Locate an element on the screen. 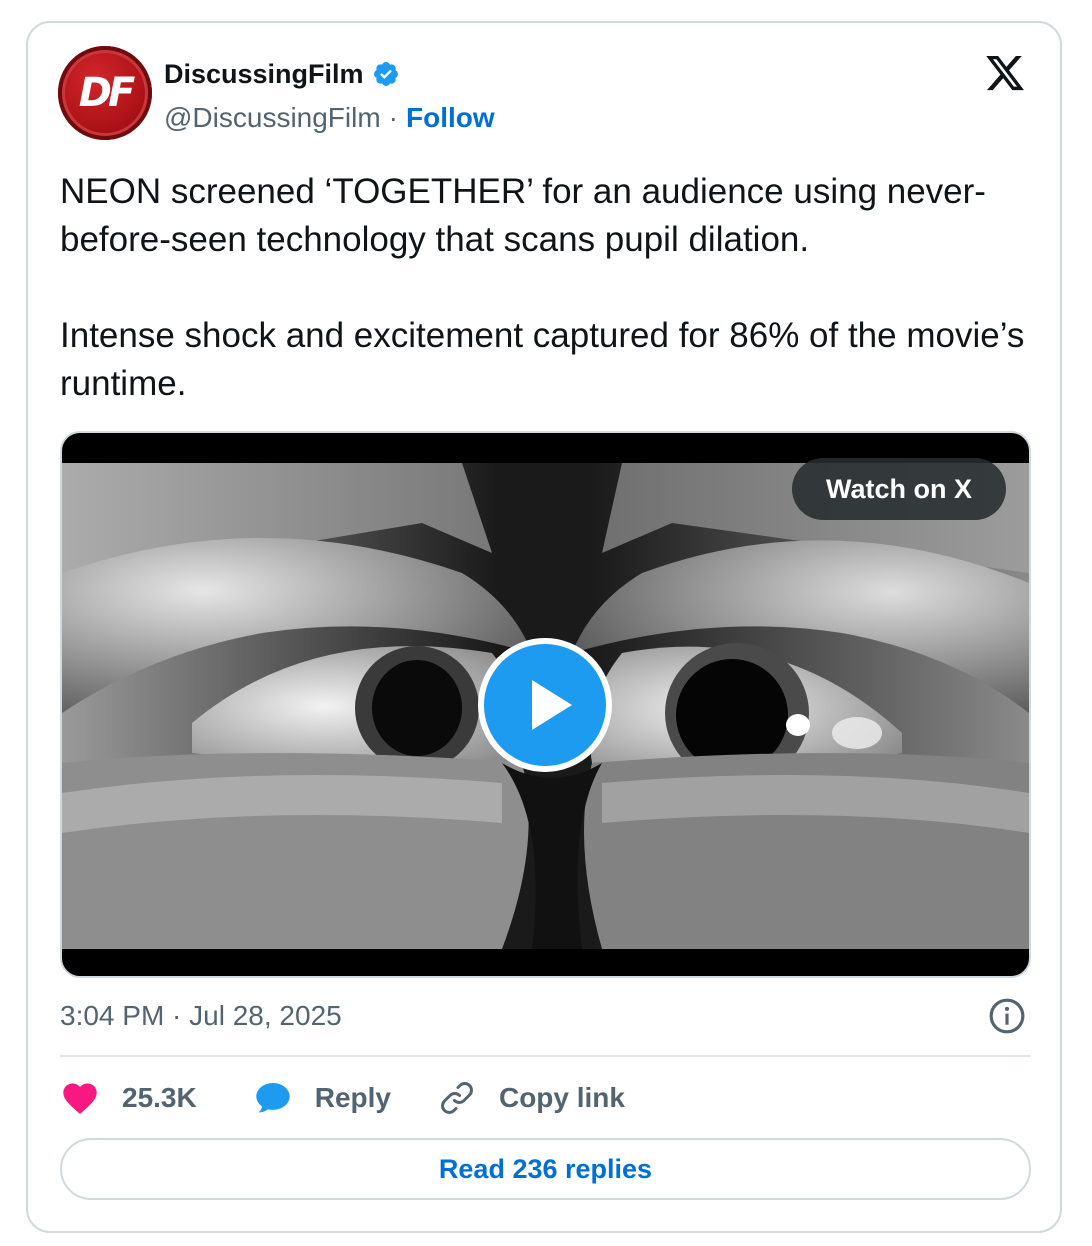 Image resolution: width=1092 pixels, height=1246 pixels. avatar: DF is located at coordinates (105, 93).